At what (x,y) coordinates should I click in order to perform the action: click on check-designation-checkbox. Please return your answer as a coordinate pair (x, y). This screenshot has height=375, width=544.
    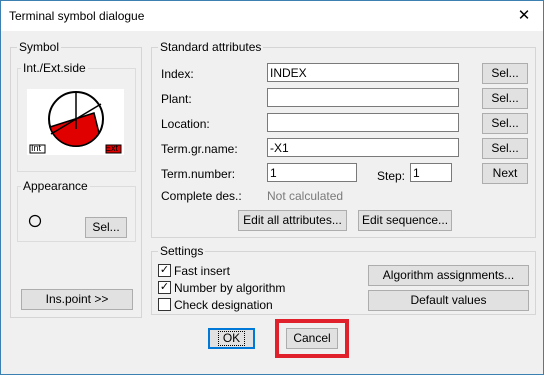
    Looking at the image, I should click on (164, 304).